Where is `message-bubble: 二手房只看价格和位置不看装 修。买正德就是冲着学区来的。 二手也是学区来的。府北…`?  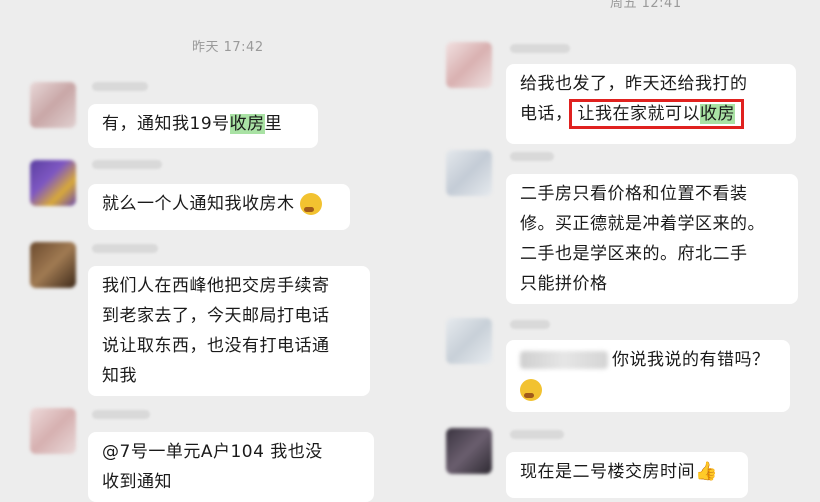 message-bubble: 二手房只看价格和位置不看装 修。买正德就是冲着学区来的。 二手也是学区来的。府北… is located at coordinates (652, 239).